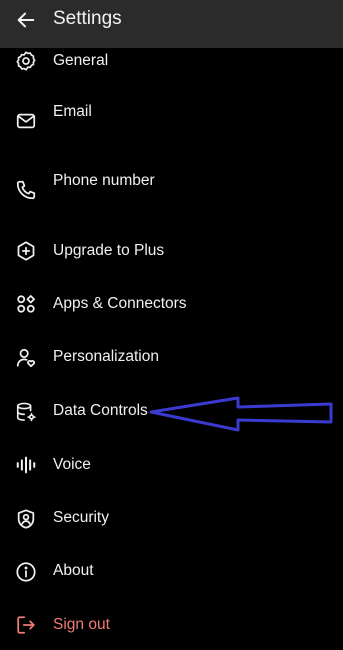 This screenshot has width=343, height=650. I want to click on database-gear-icon, so click(26, 412).